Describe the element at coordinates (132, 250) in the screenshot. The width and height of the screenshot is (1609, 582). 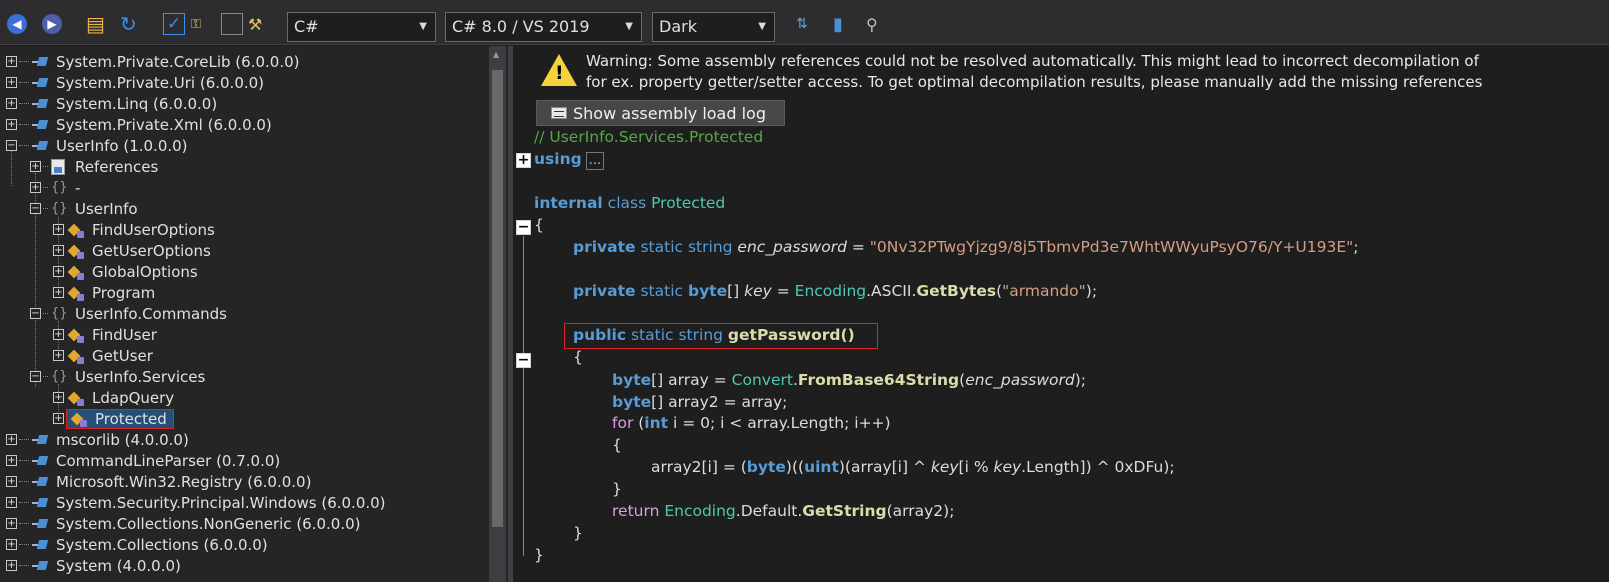
I see `tree-item: + GetUserOptions` at that location.